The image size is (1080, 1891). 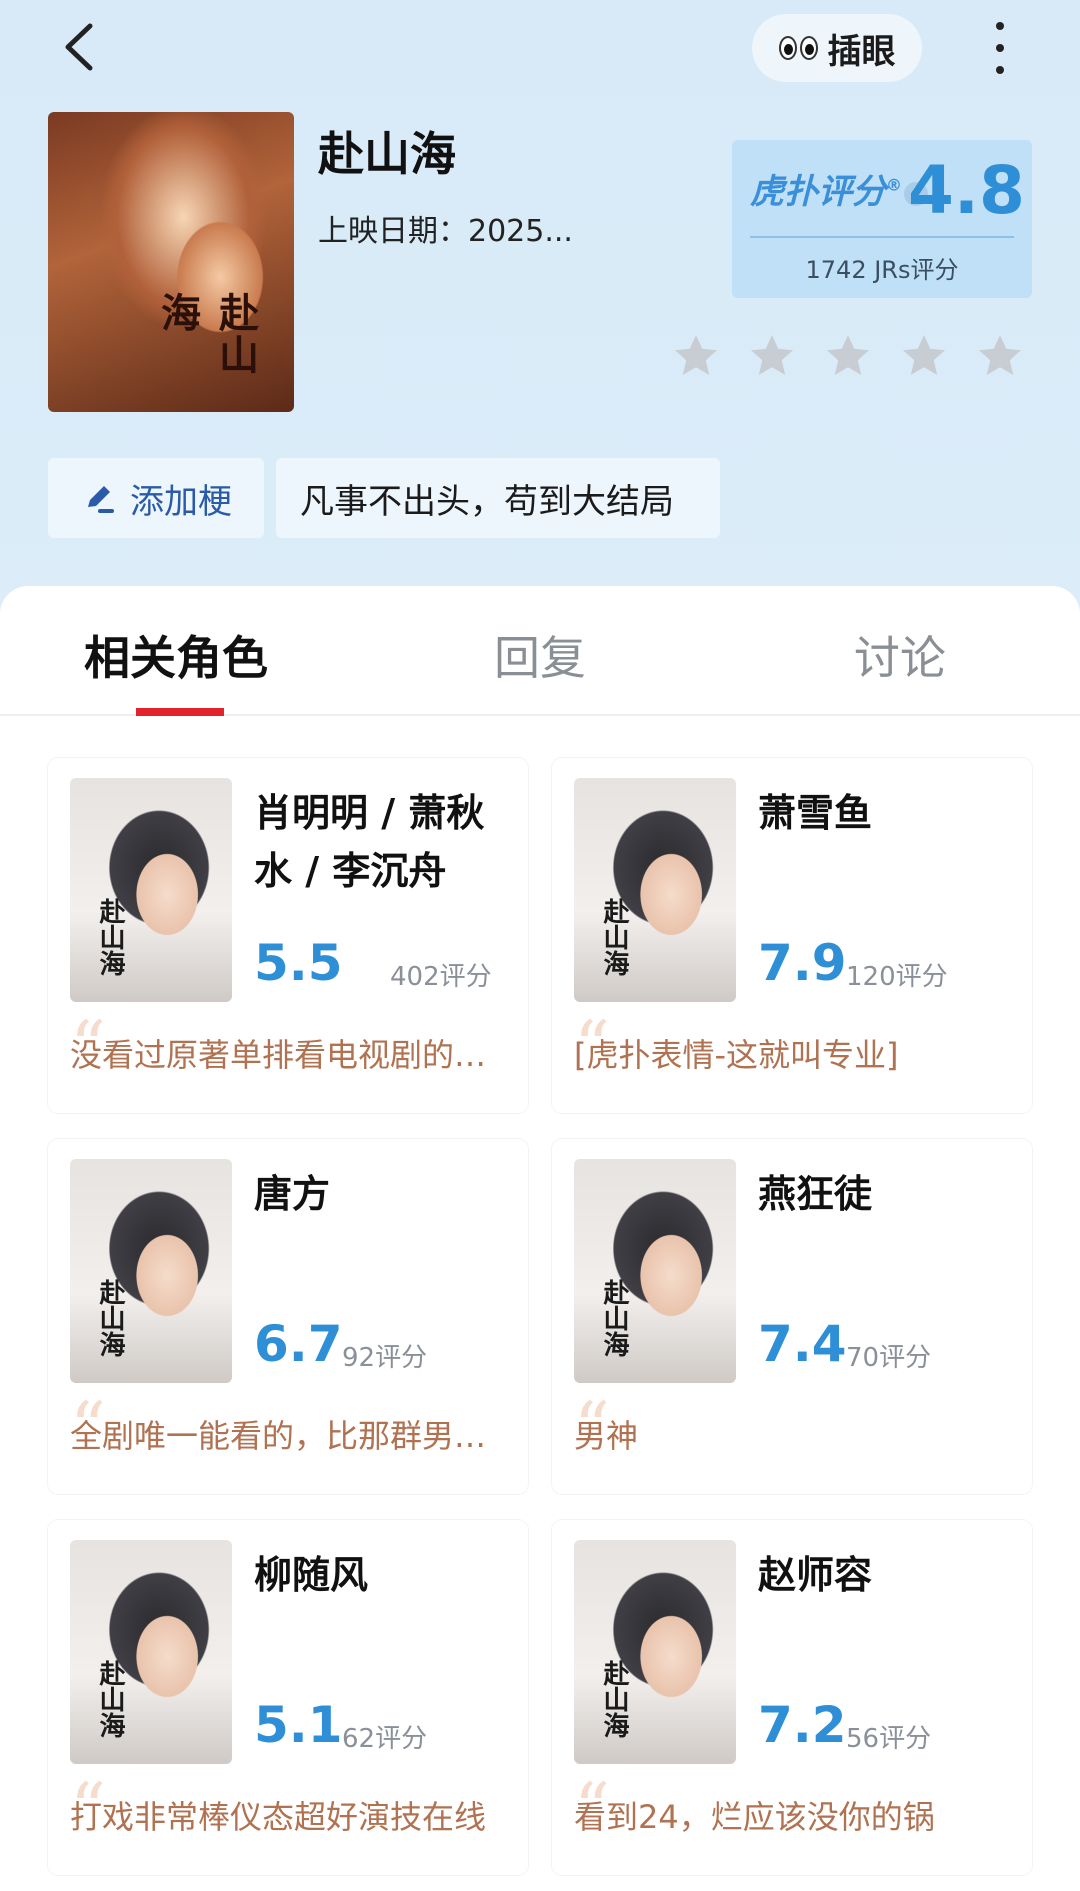 I want to click on add-meme-button: 添加梗, so click(x=156, y=498).